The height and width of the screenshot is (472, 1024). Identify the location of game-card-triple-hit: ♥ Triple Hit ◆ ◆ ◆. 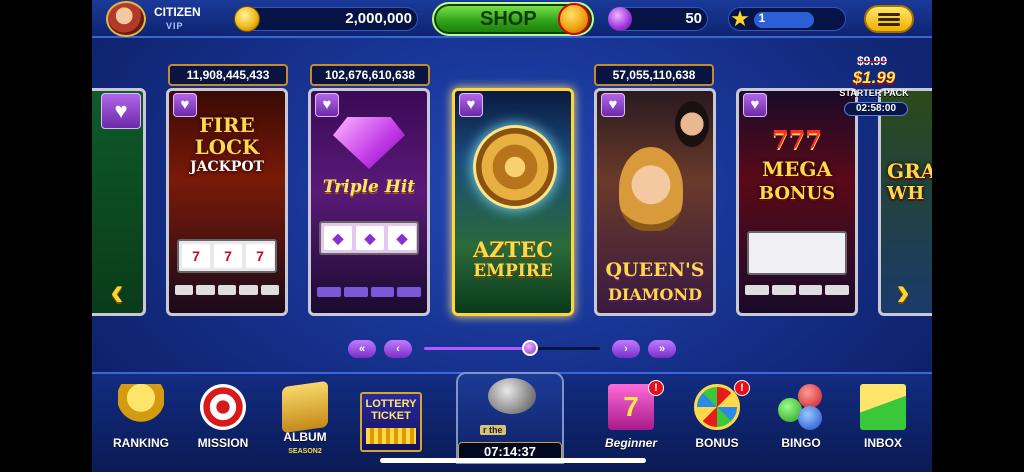
(369, 202).